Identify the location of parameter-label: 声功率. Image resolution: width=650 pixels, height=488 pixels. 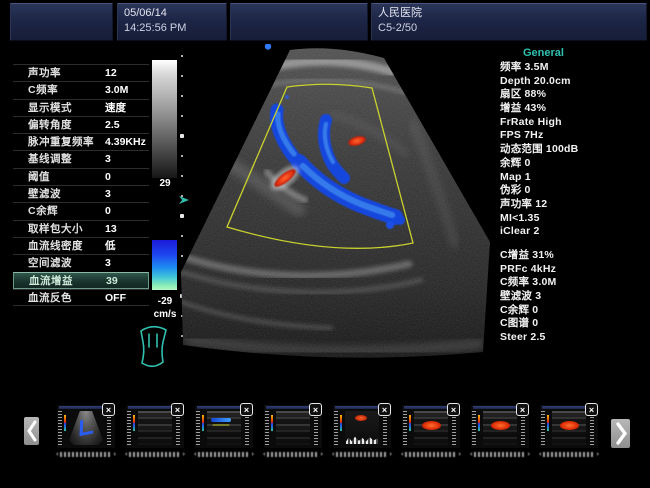
(44, 73).